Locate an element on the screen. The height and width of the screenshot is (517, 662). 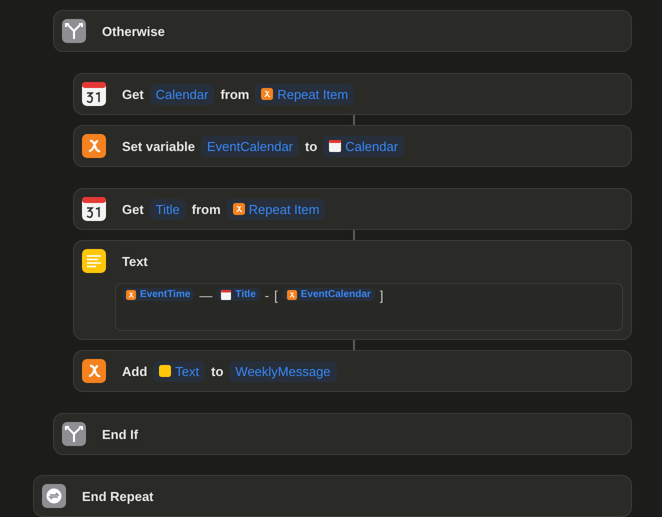
action-card: Set variable EventCalendar to Calendar is located at coordinates (352, 146).